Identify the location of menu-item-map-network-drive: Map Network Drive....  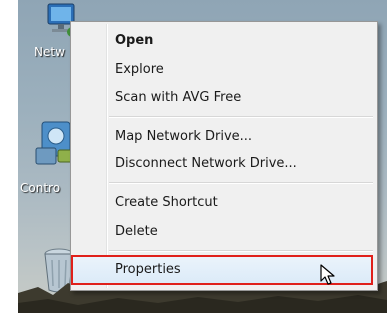
(183, 136).